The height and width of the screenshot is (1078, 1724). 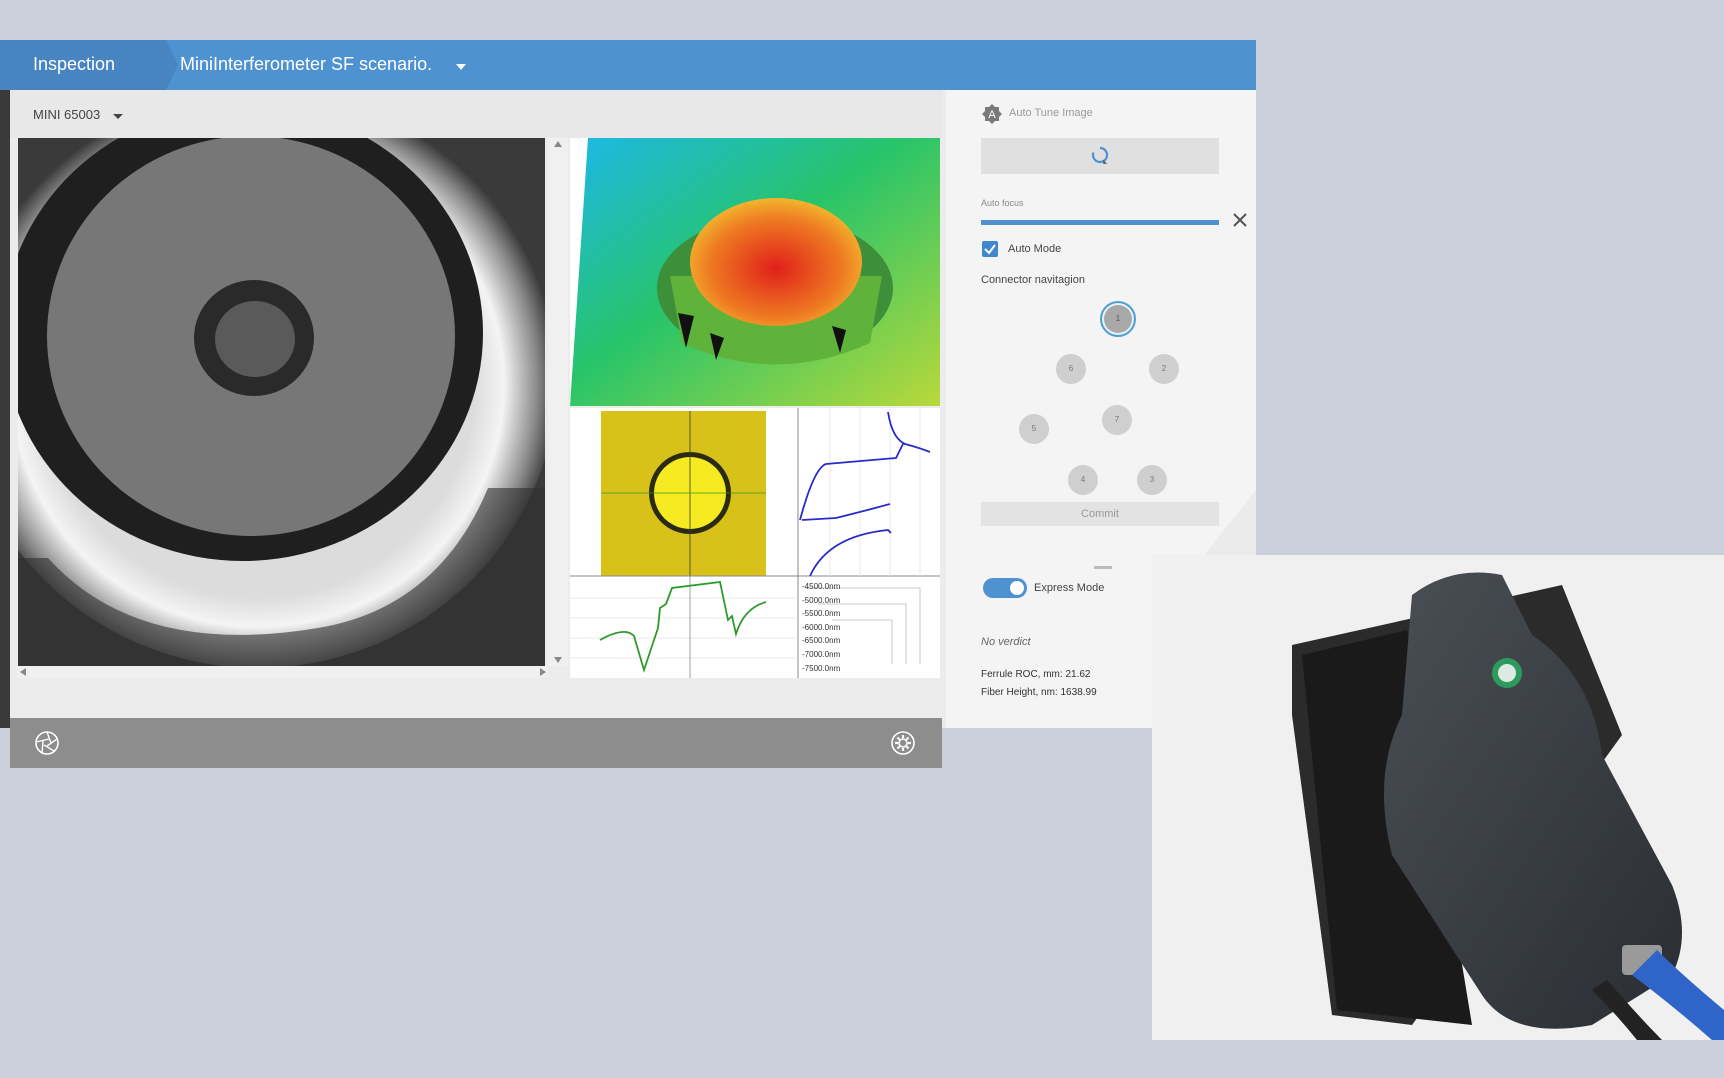 What do you see at coordinates (821, 654) in the screenshot?
I see `axis-tick: -7000.0nm` at bounding box center [821, 654].